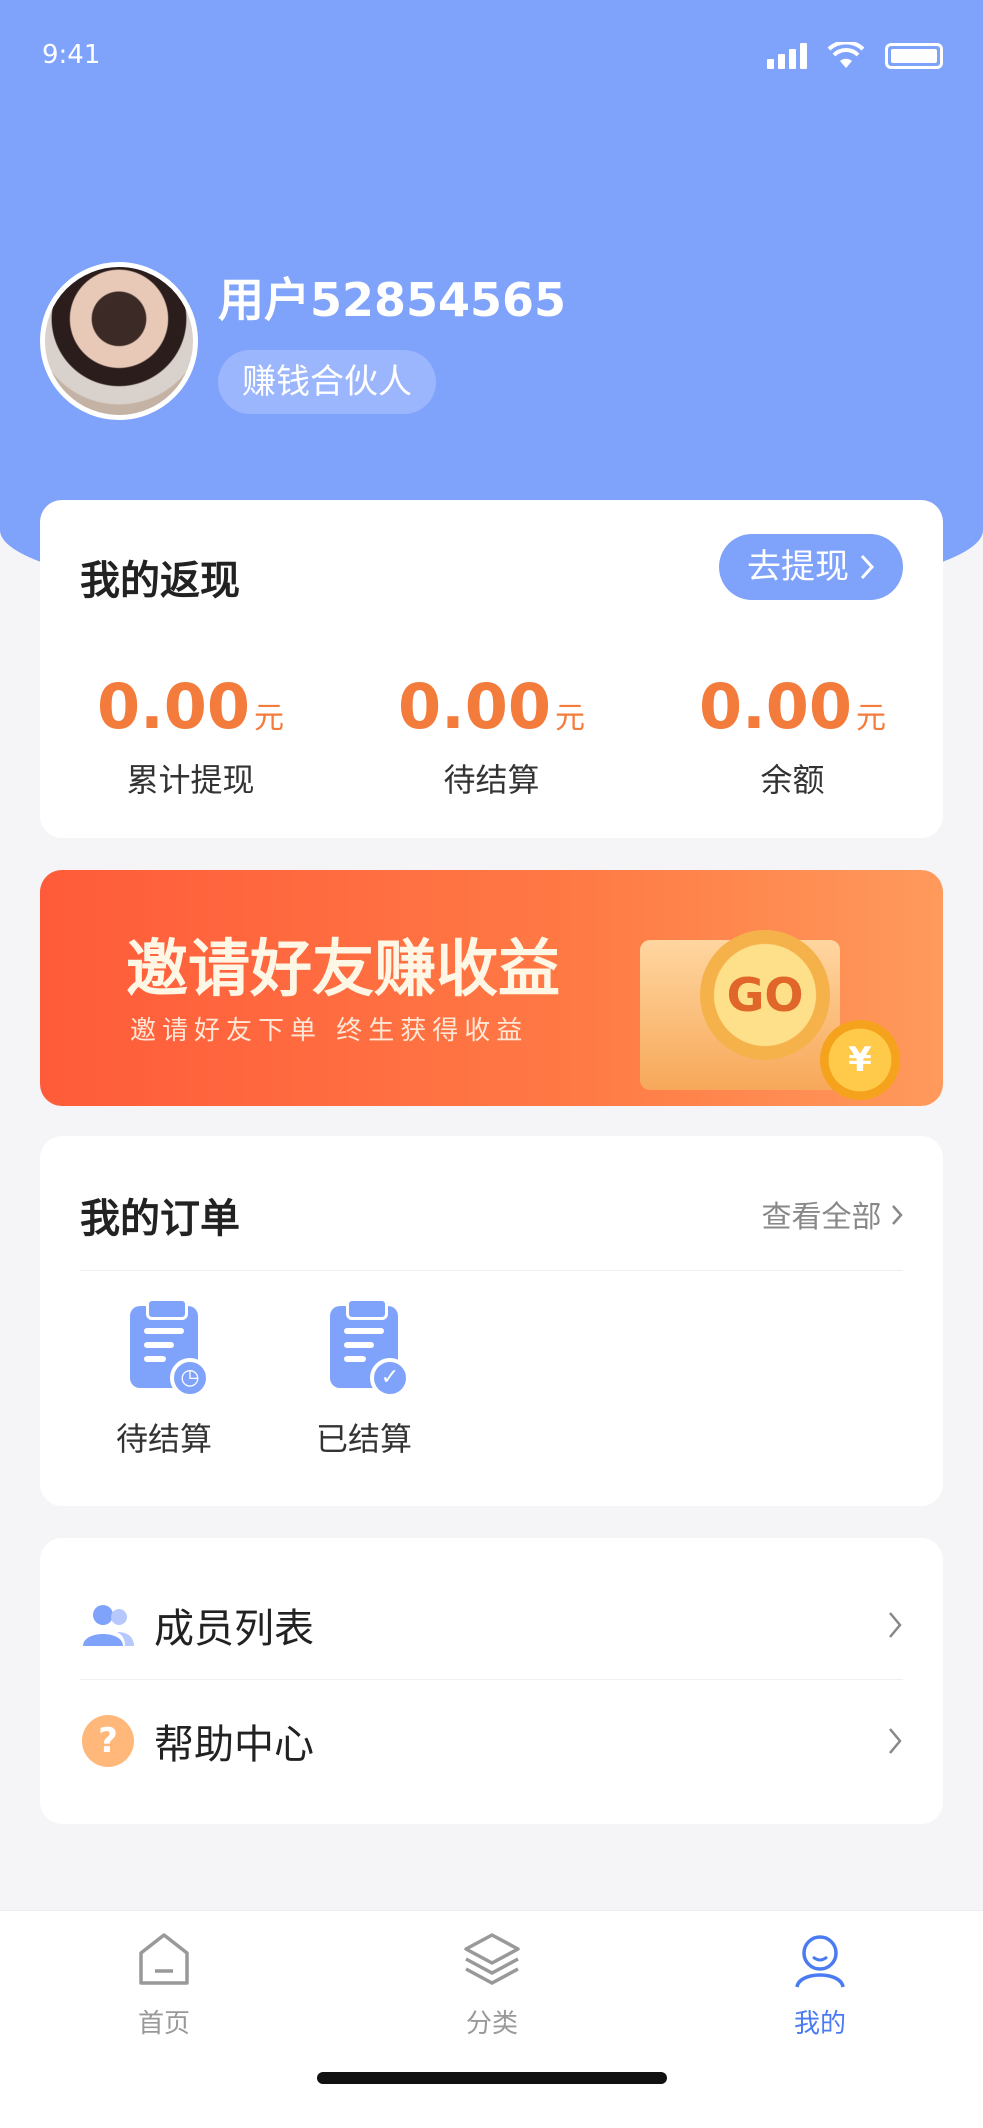 The width and height of the screenshot is (983, 2128). Describe the element at coordinates (491, 1681) in the screenshot. I see `menu-card: 成员列表 ? 帮助中心` at that location.